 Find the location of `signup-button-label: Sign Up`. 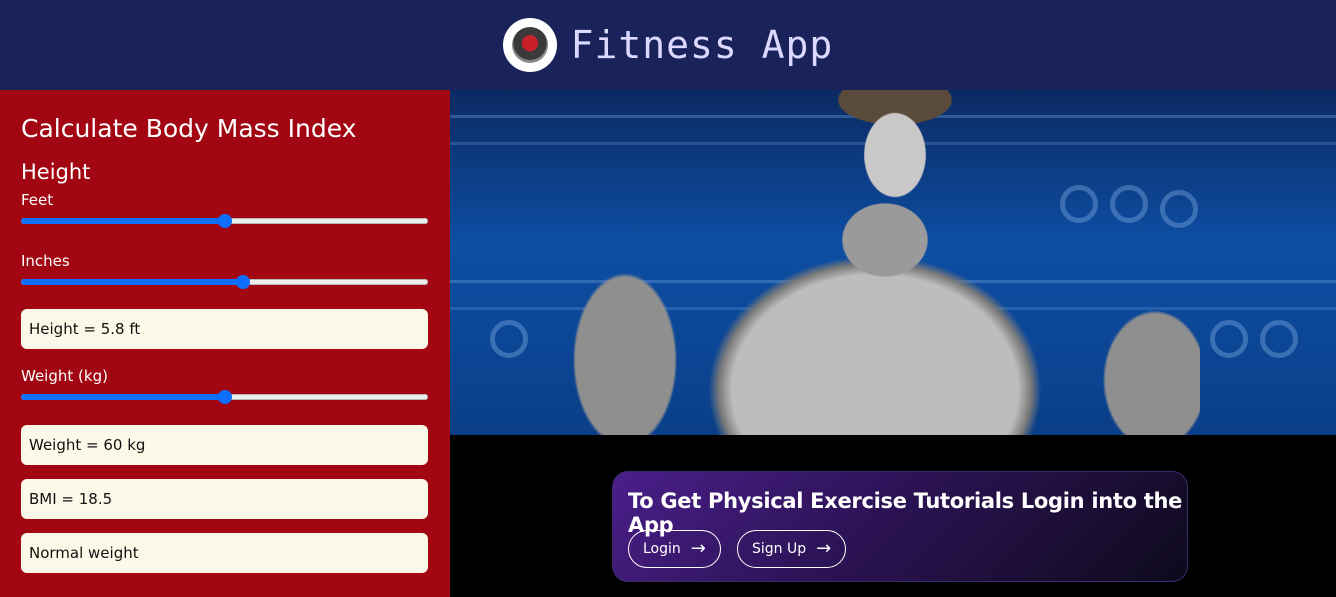

signup-button-label: Sign Up is located at coordinates (779, 549).